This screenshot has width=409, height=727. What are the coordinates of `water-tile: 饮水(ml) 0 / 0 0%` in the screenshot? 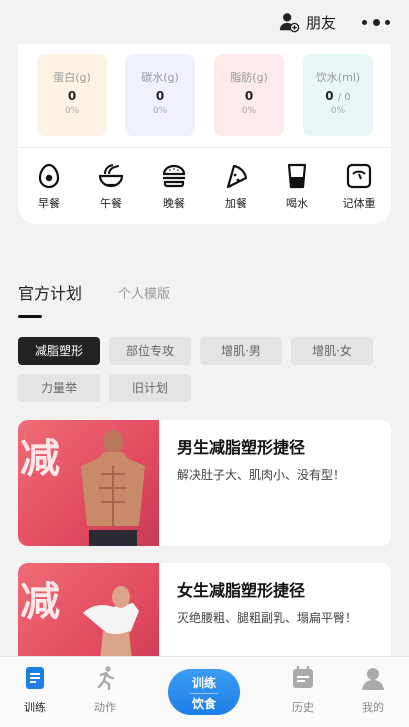 It's located at (338, 95).